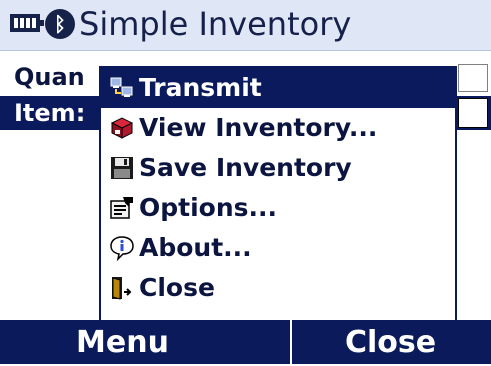 This screenshot has height=366, width=491. What do you see at coordinates (473, 78) in the screenshot?
I see `quantity-field` at bounding box center [473, 78].